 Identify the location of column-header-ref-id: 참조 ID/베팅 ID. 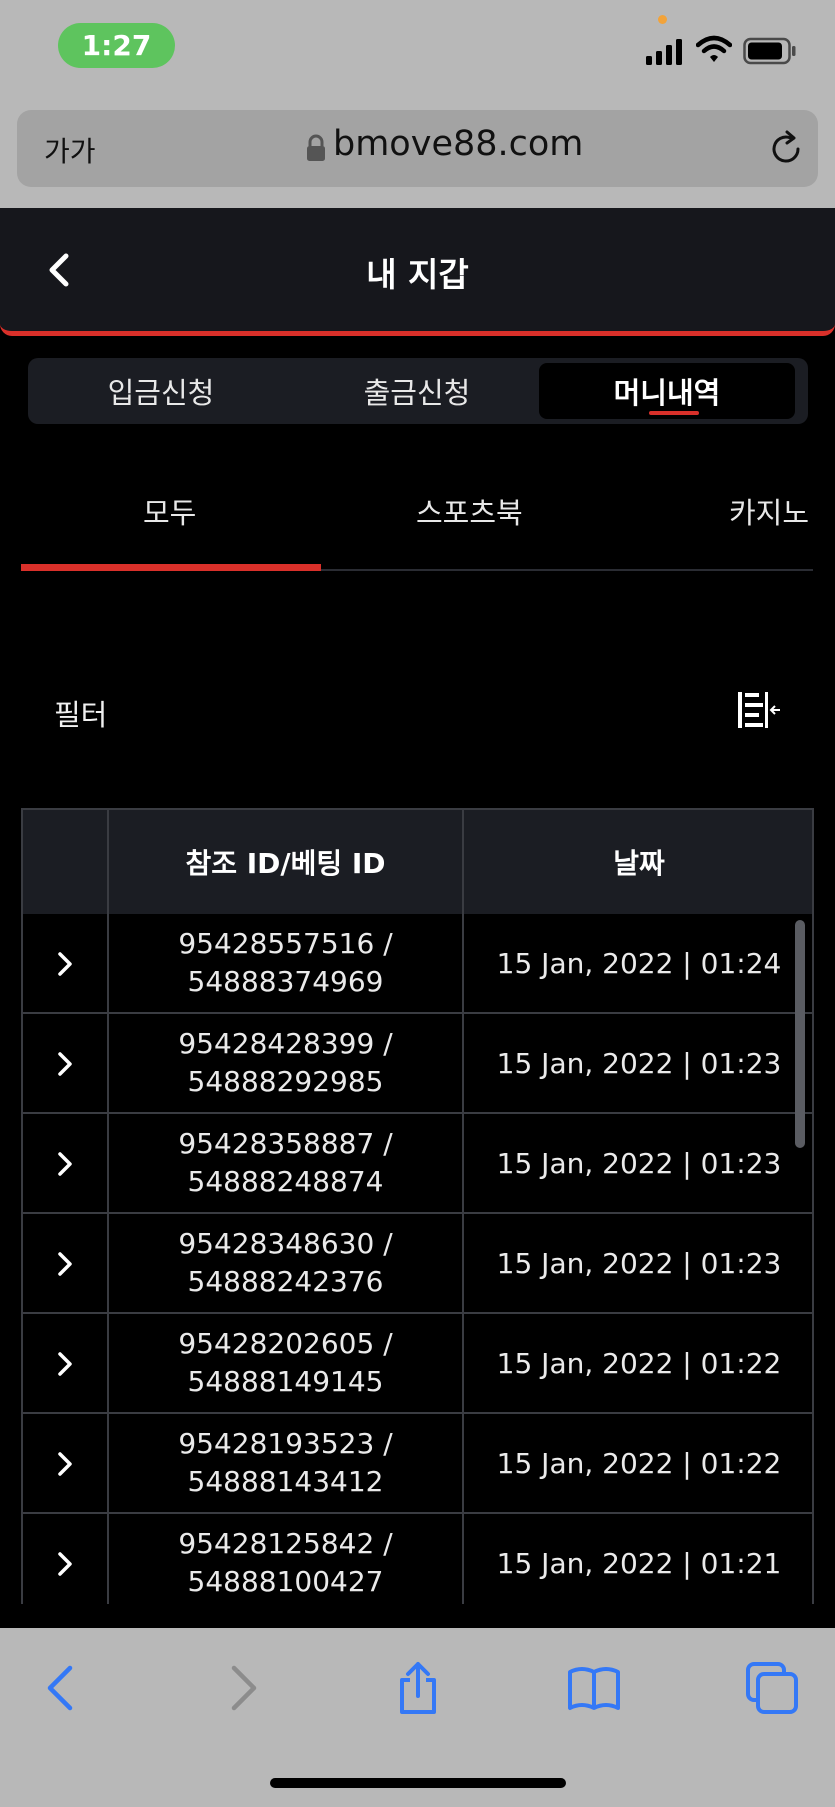
(285, 863).